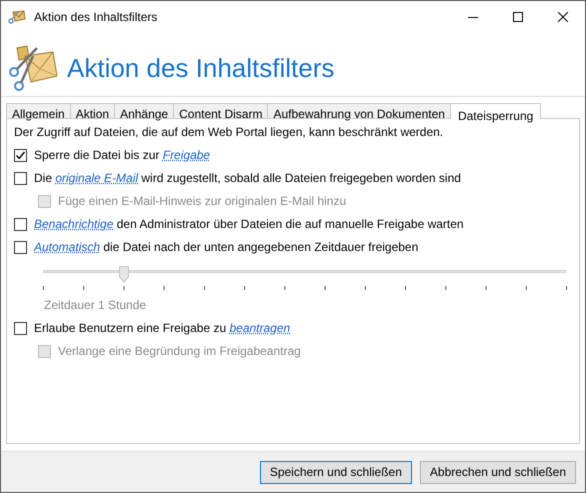 The width and height of the screenshot is (586, 493). Describe the element at coordinates (93, 110) in the screenshot. I see `tab: Aktion` at that location.